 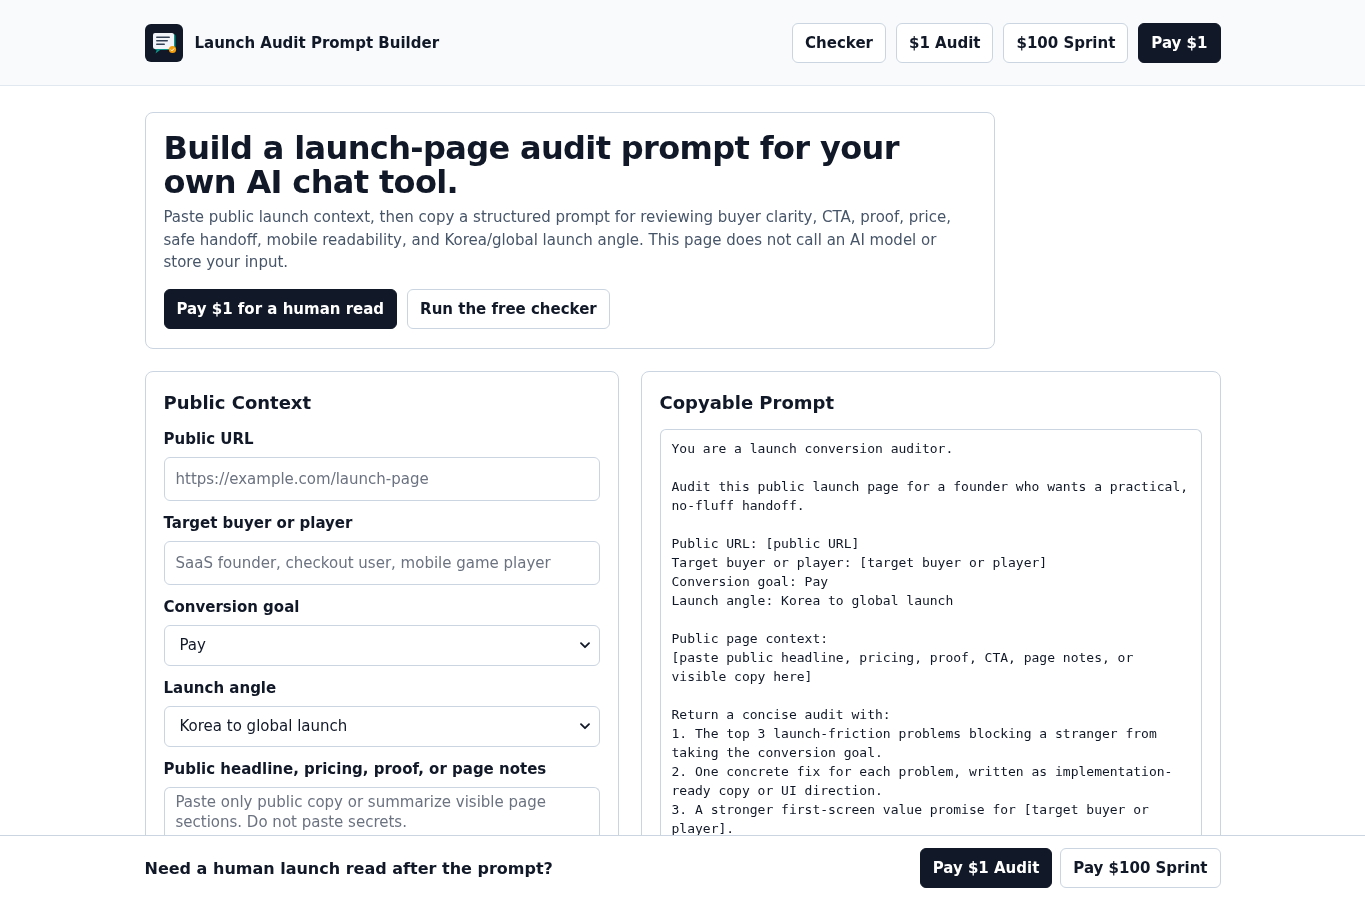 What do you see at coordinates (220, 687) in the screenshot?
I see `field-label: Launch angle` at bounding box center [220, 687].